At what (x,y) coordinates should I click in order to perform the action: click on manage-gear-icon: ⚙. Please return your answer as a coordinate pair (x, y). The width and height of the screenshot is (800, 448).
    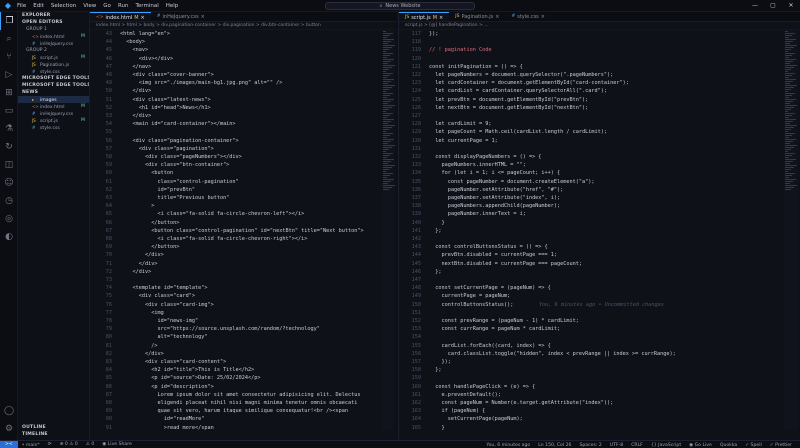
    Looking at the image, I should click on (9, 429).